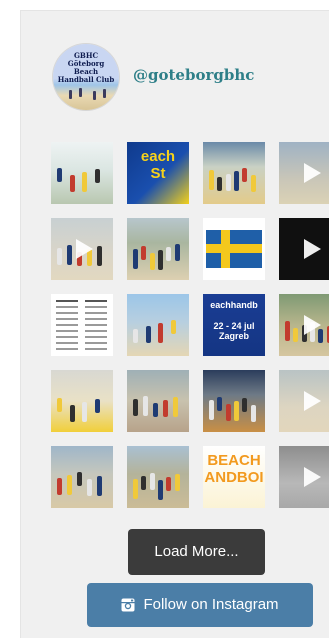  Describe the element at coordinates (234, 469) in the screenshot. I see `thumbnail-caption: BEACH ANDBOI` at that location.